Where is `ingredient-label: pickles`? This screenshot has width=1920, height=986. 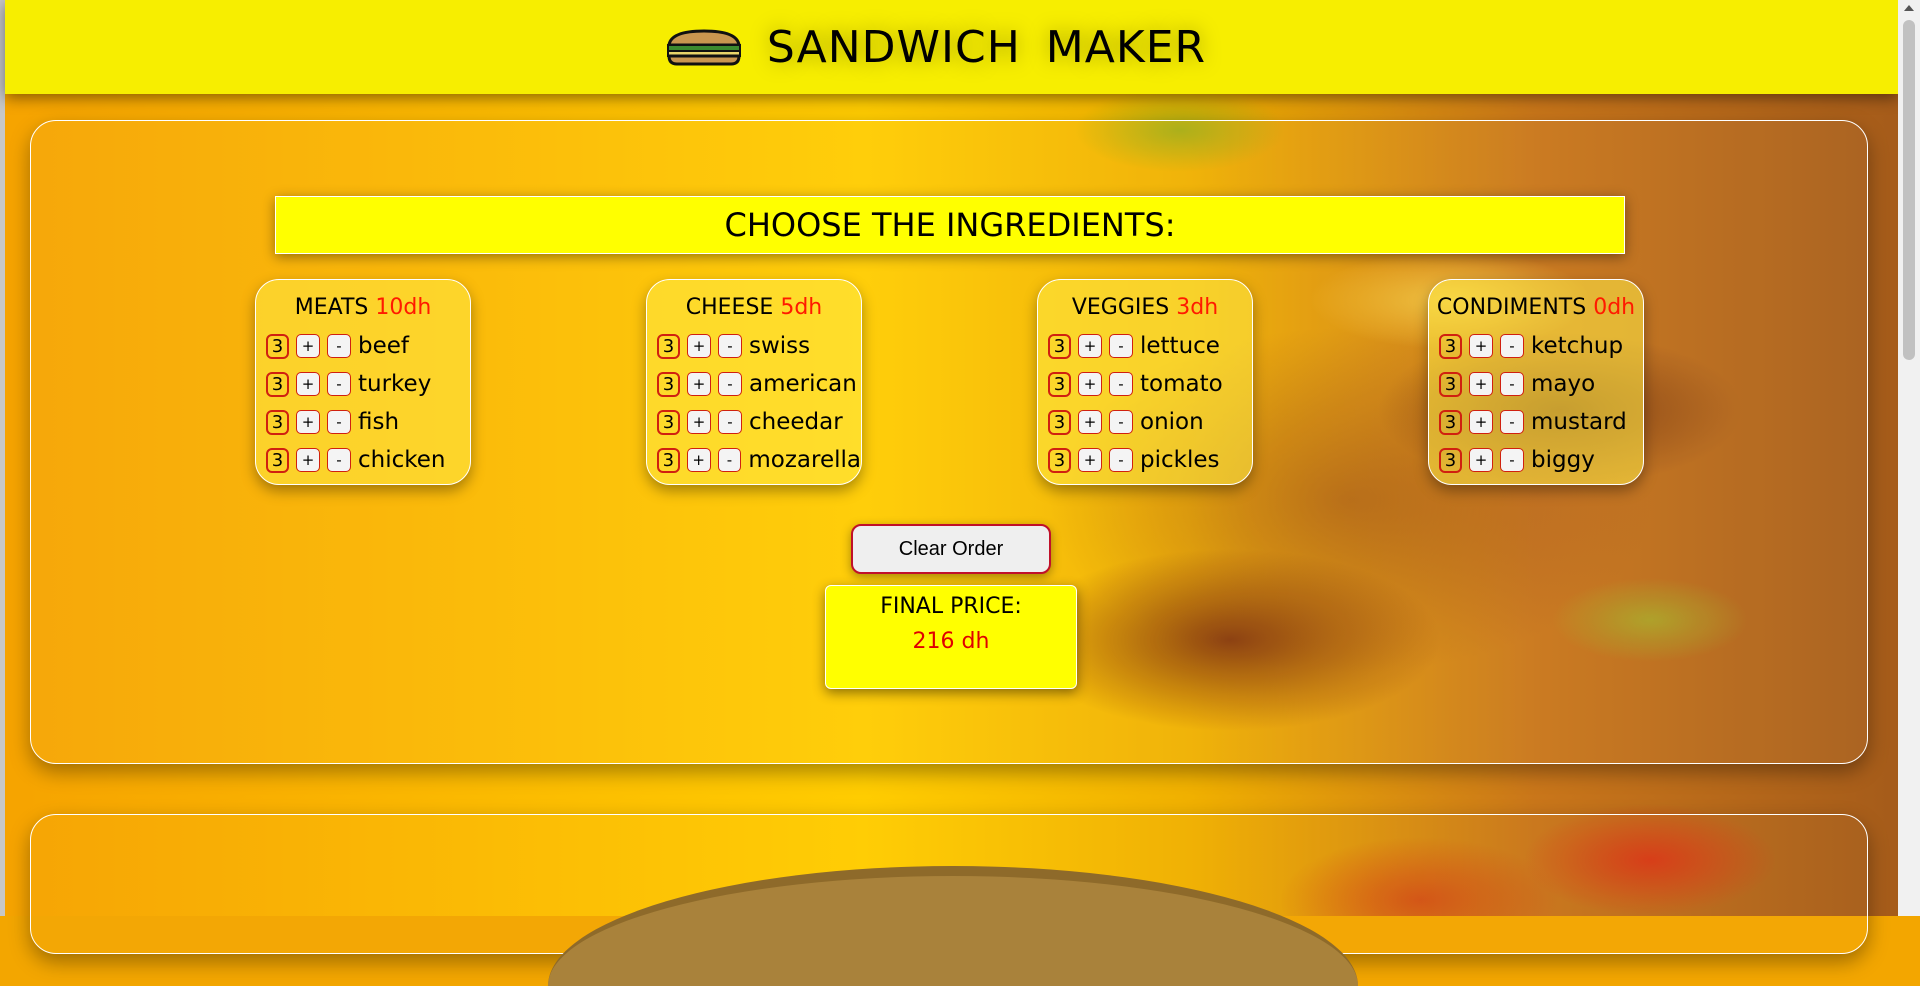
ingredient-label: pickles is located at coordinates (1180, 460).